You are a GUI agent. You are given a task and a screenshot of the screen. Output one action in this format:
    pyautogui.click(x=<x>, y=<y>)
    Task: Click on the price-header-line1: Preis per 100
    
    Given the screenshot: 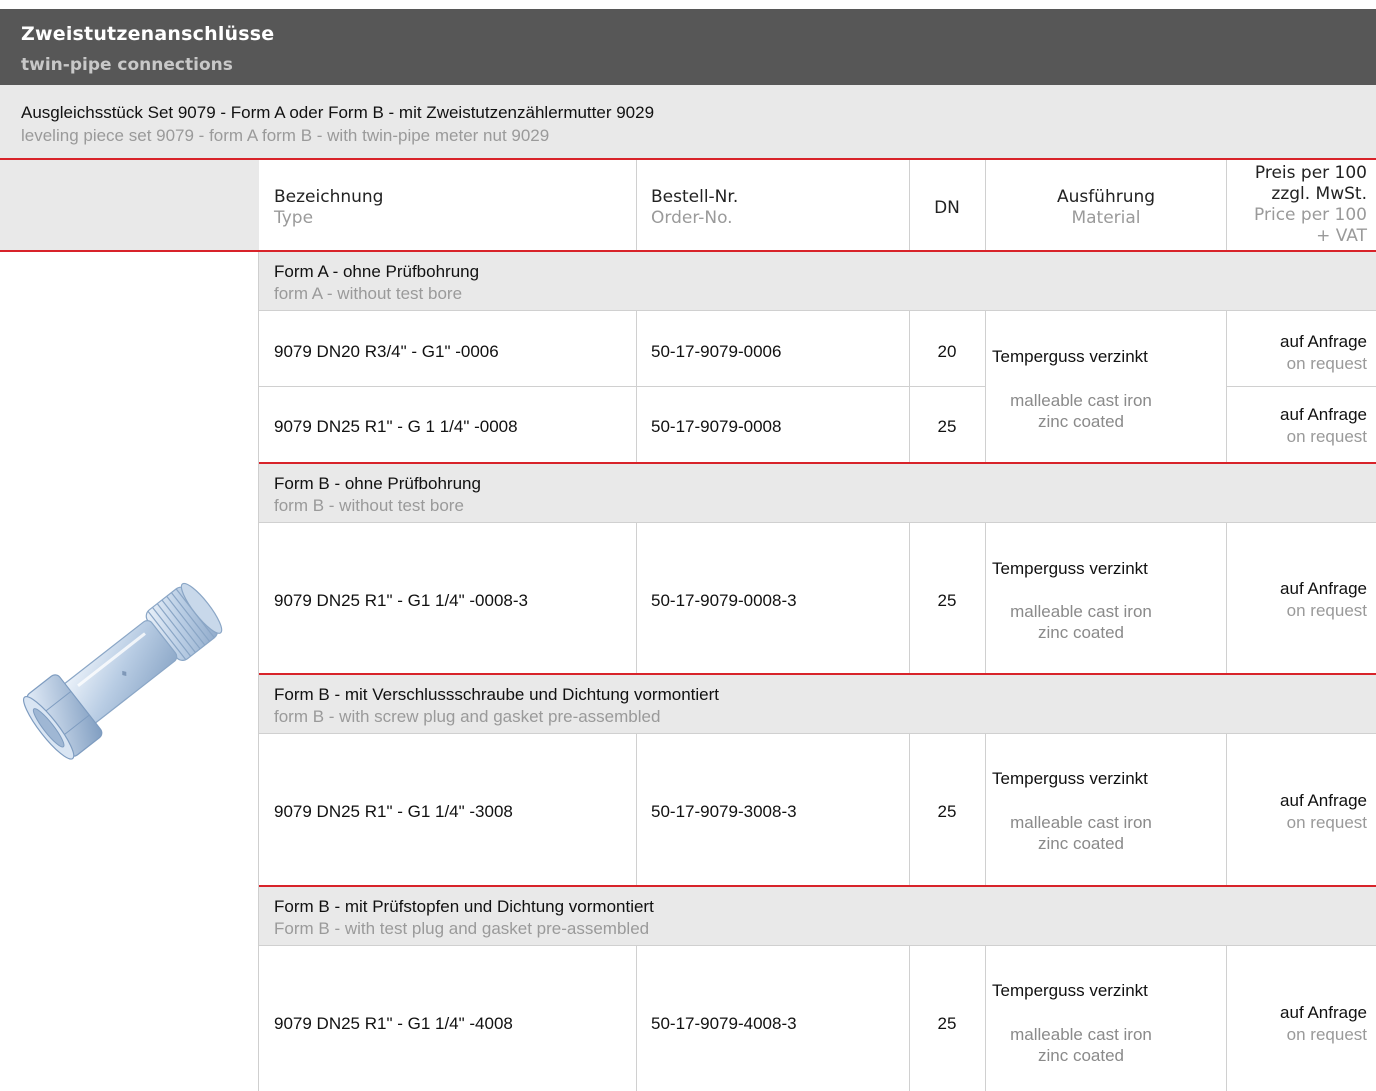 What is the action you would take?
    pyautogui.click(x=1310, y=173)
    